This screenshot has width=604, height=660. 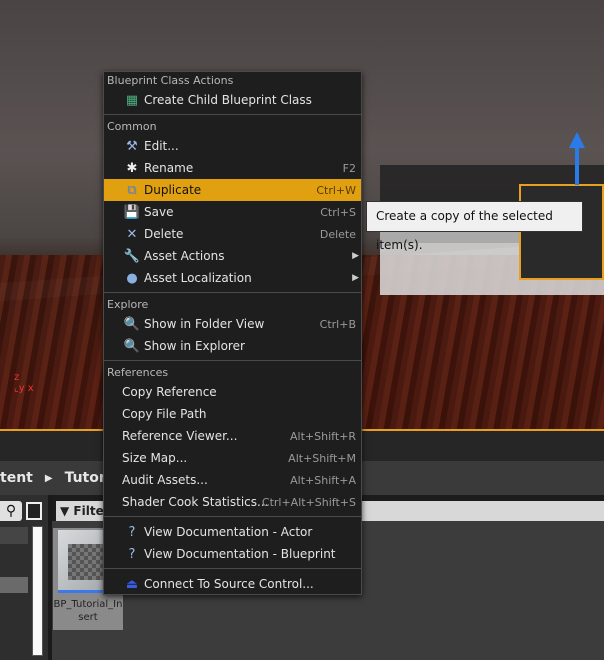 I want to click on menu-item-create-child-blueprint-class: ▦ Create Child Blueprint Class, so click(x=232, y=100).